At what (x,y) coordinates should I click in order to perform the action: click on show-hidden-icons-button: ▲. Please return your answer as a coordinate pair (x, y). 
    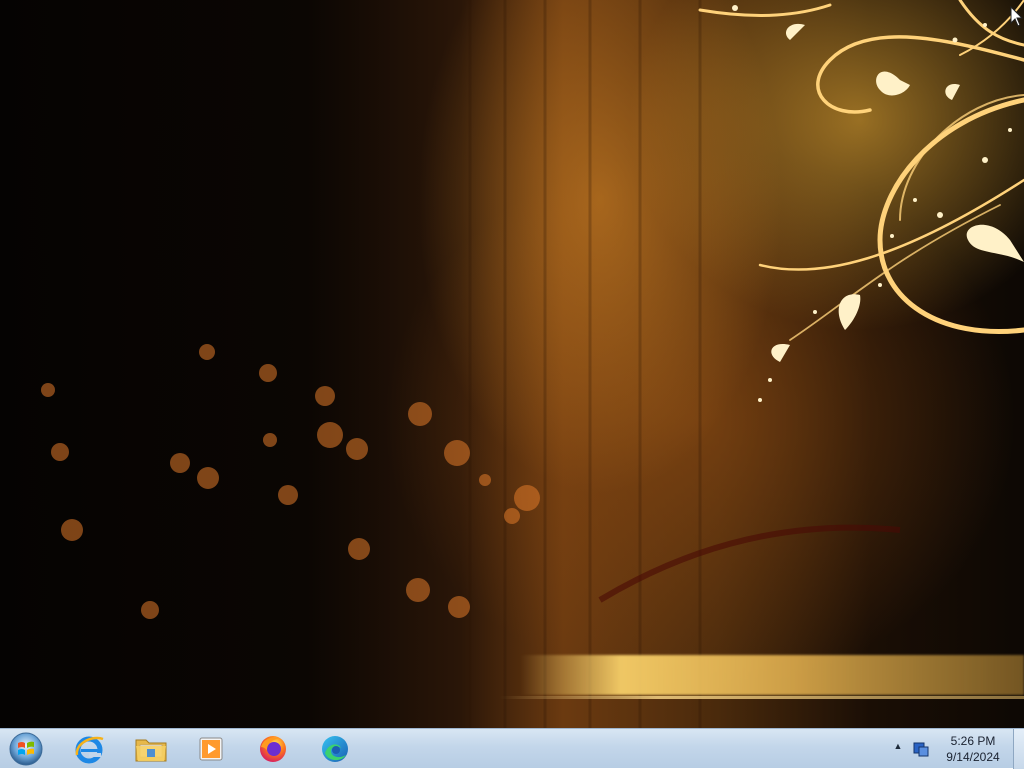
    Looking at the image, I should click on (898, 748).